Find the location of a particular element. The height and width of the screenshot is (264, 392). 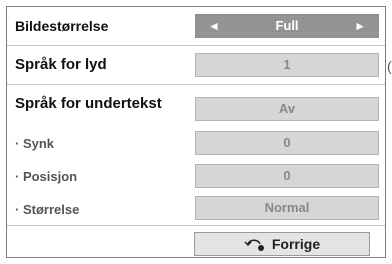

row-subtitle-language: Språk for undertekst Av is located at coordinates (196, 104).